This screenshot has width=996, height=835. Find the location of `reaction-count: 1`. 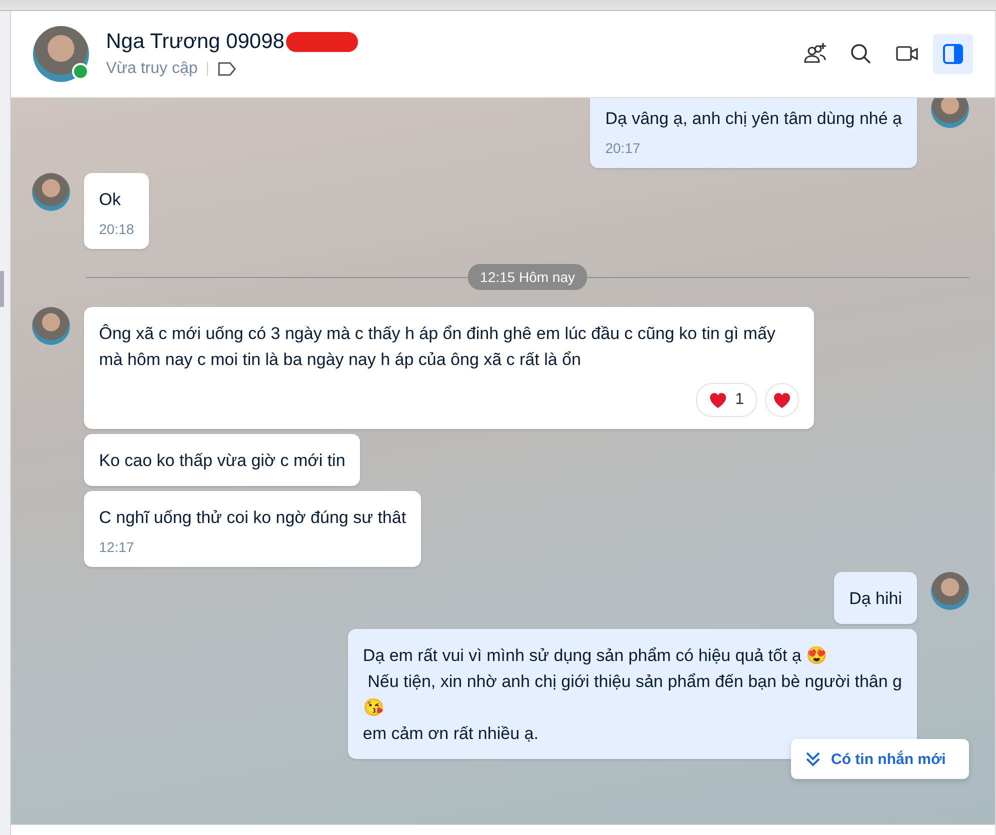

reaction-count: 1 is located at coordinates (726, 400).